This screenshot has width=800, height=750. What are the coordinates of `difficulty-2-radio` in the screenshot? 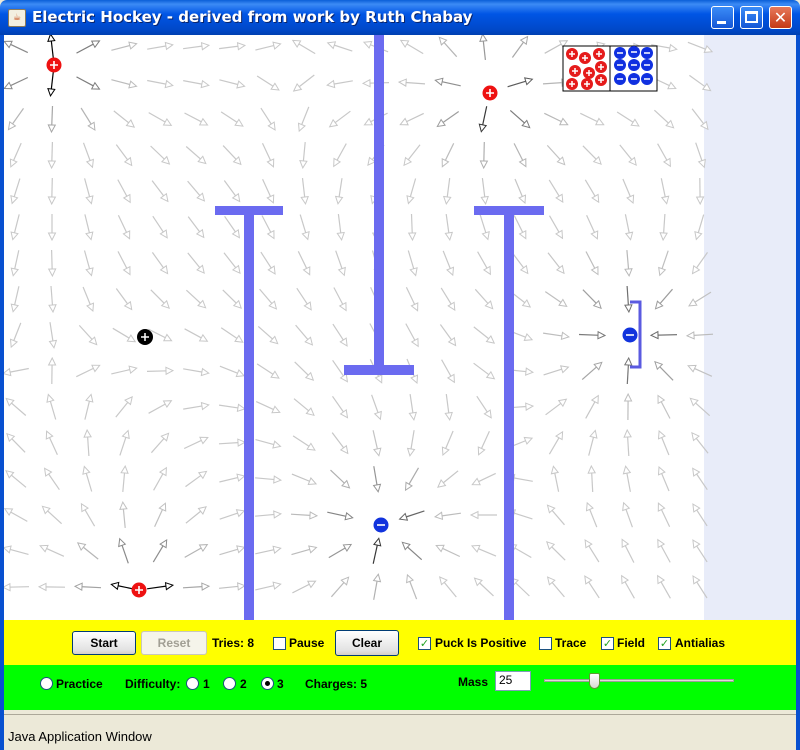 It's located at (229, 683).